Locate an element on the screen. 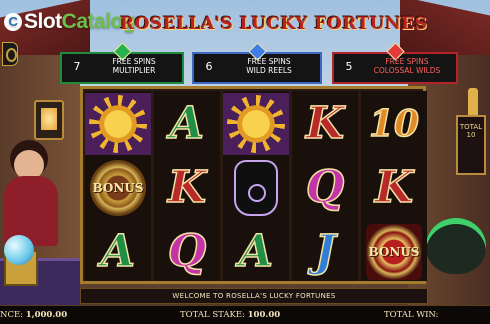  cauldron-icon is located at coordinates (456, 246).